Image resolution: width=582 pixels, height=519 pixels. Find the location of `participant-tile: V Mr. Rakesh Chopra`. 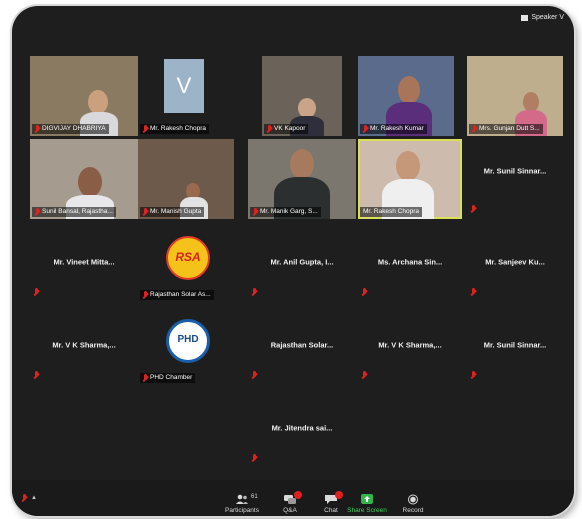

participant-tile: V Mr. Rakesh Chopra is located at coordinates (186, 96).